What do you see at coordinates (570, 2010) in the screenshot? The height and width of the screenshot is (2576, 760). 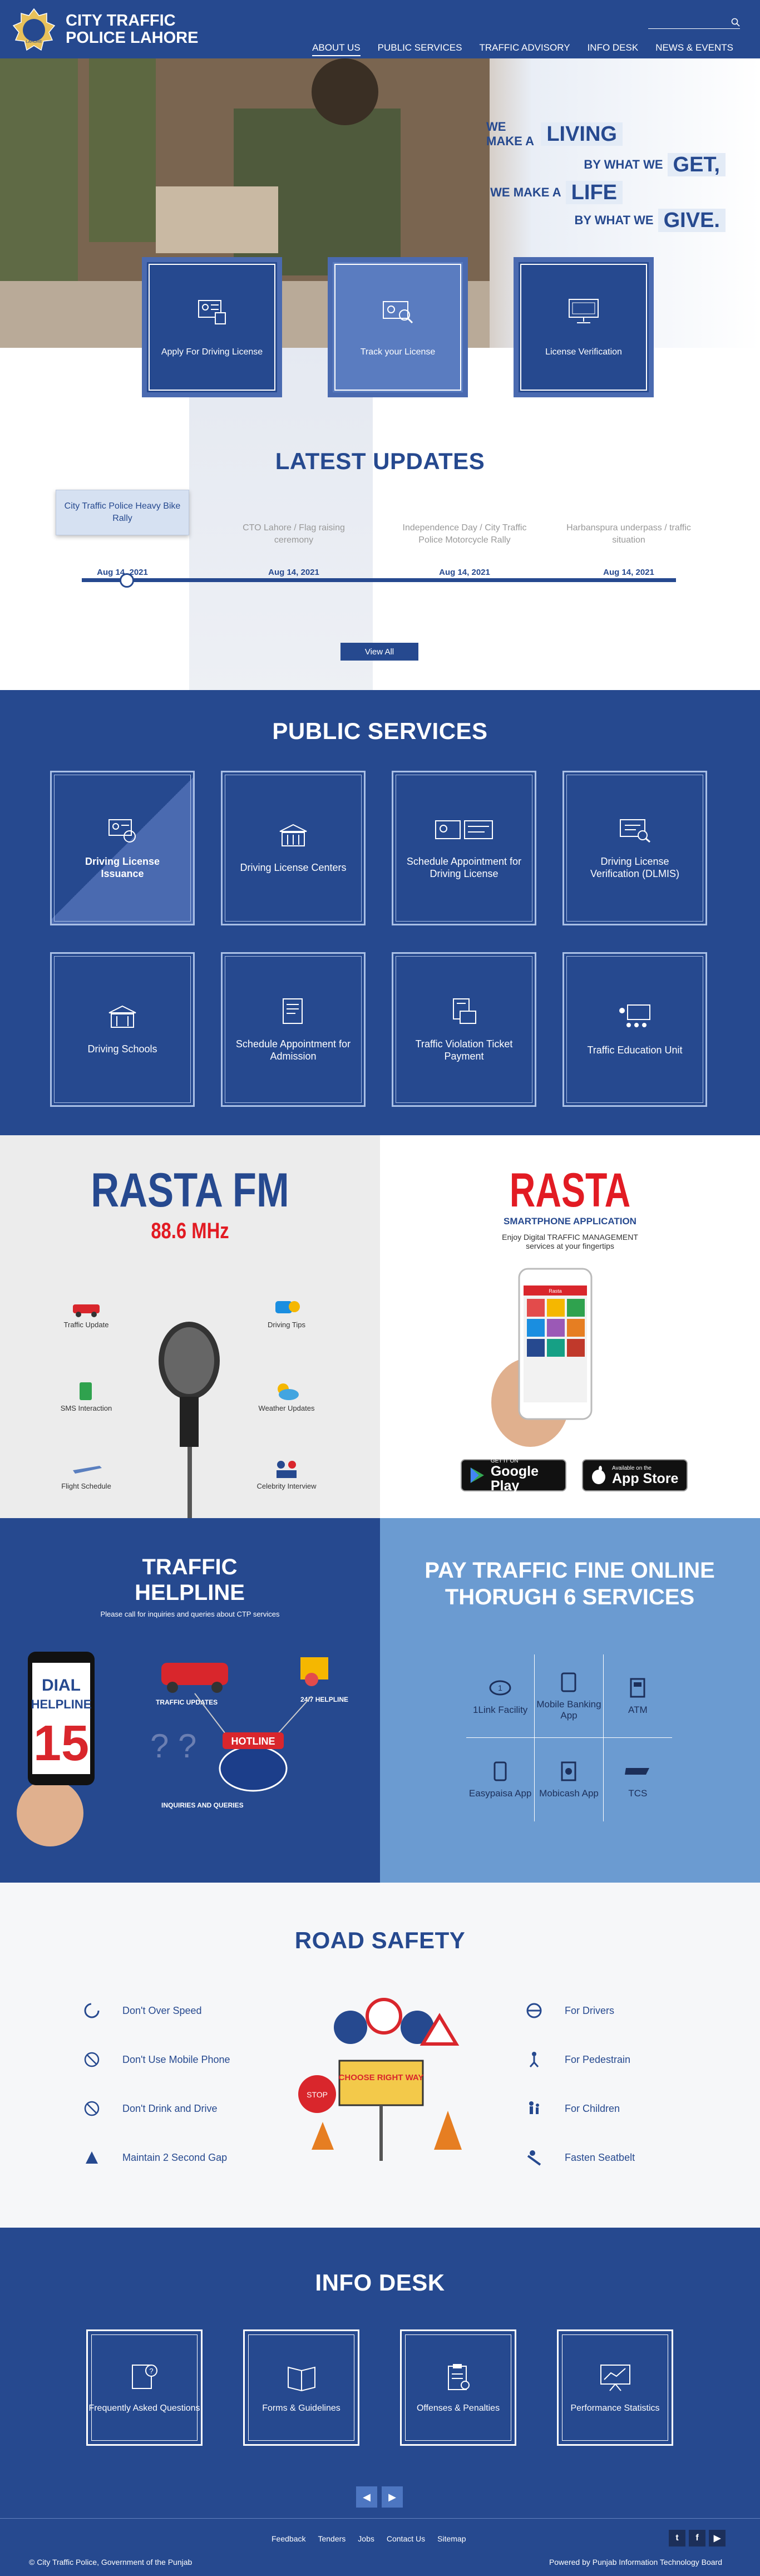 I see `road-tip: For Drivers` at bounding box center [570, 2010].